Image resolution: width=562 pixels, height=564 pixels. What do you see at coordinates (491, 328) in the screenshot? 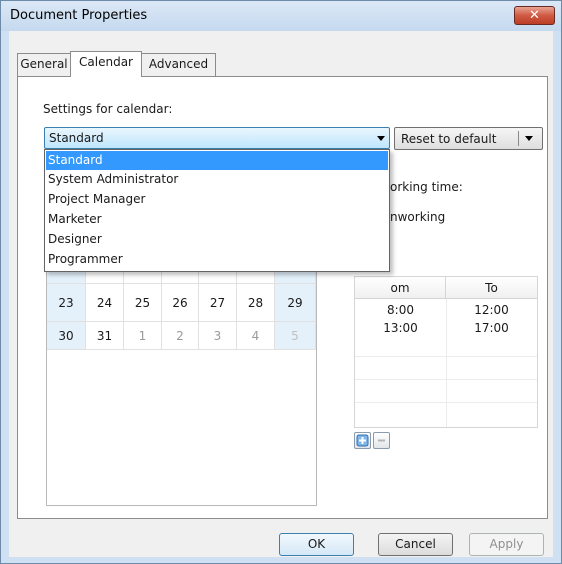
I see `working-time-to-cell: 17:00` at bounding box center [491, 328].